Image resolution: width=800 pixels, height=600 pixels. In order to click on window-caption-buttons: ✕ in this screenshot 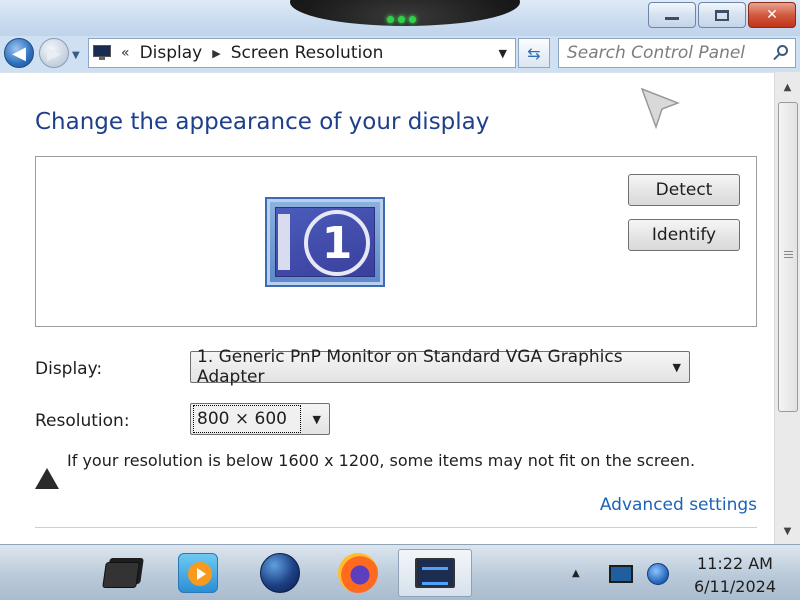, I will do `click(721, 16)`.